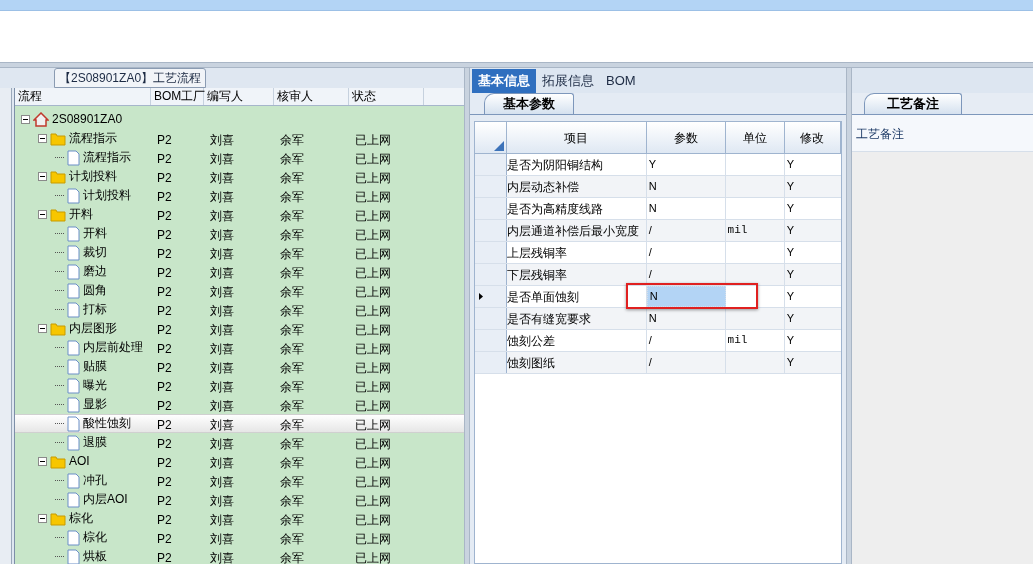 The height and width of the screenshot is (564, 1033). I want to click on tree-label: 内层图形, so click(93, 328).